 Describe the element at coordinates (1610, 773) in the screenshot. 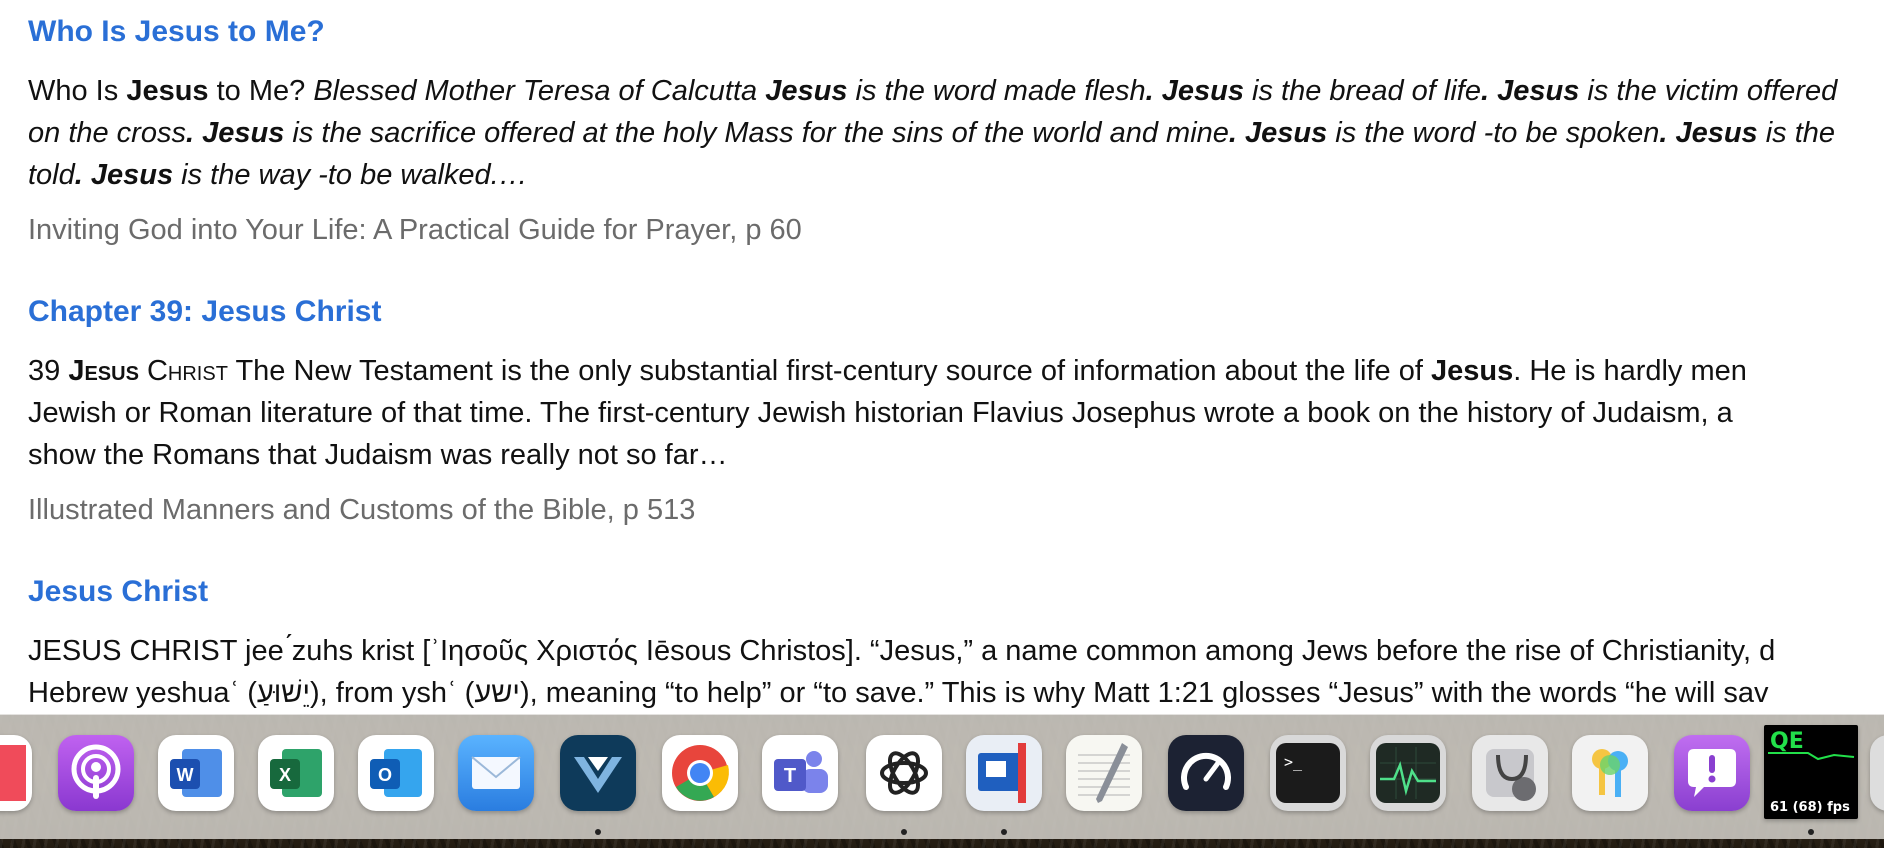

I see `passwords-icon` at that location.